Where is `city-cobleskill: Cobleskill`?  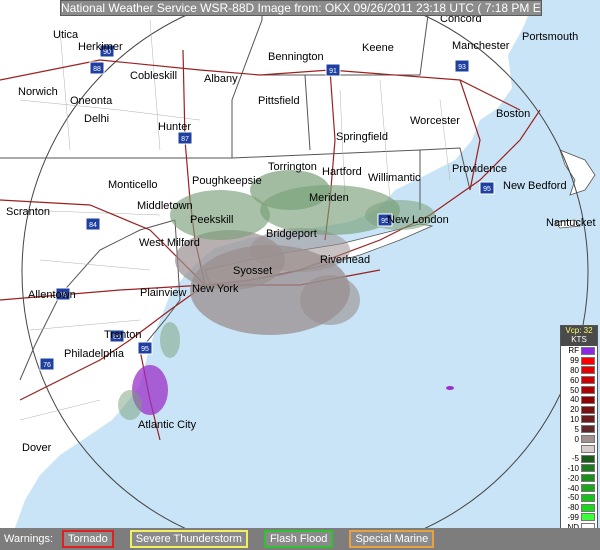 city-cobleskill: Cobleskill is located at coordinates (153, 76).